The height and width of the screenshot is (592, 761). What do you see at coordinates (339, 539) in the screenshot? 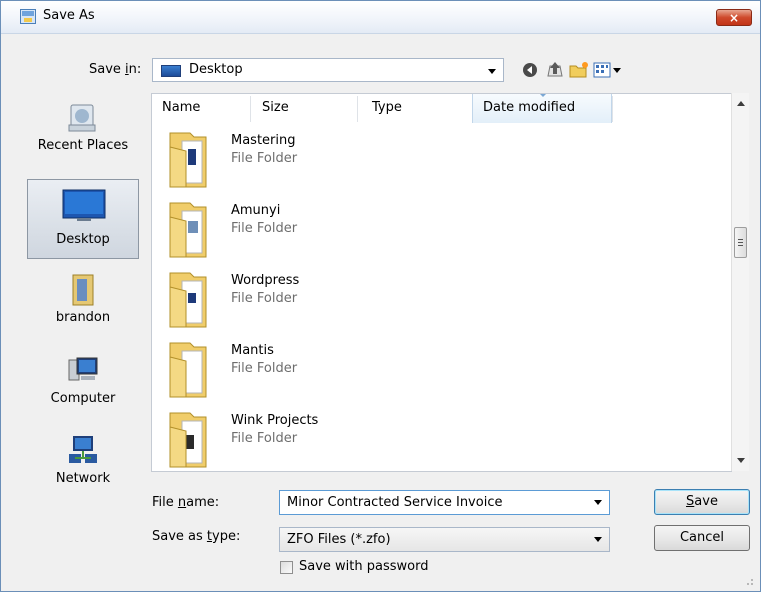
I see `save-as-type-value: ZFO Files (*.zfo)` at bounding box center [339, 539].